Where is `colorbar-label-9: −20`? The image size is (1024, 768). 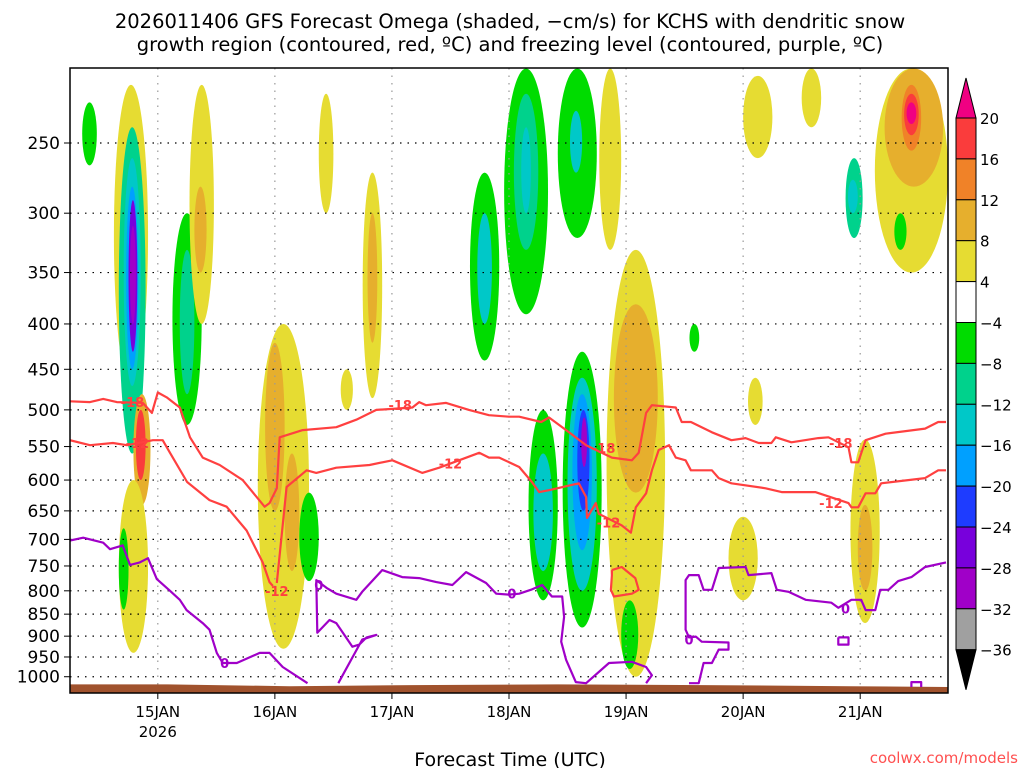 colorbar-label-9: −20 is located at coordinates (996, 487).